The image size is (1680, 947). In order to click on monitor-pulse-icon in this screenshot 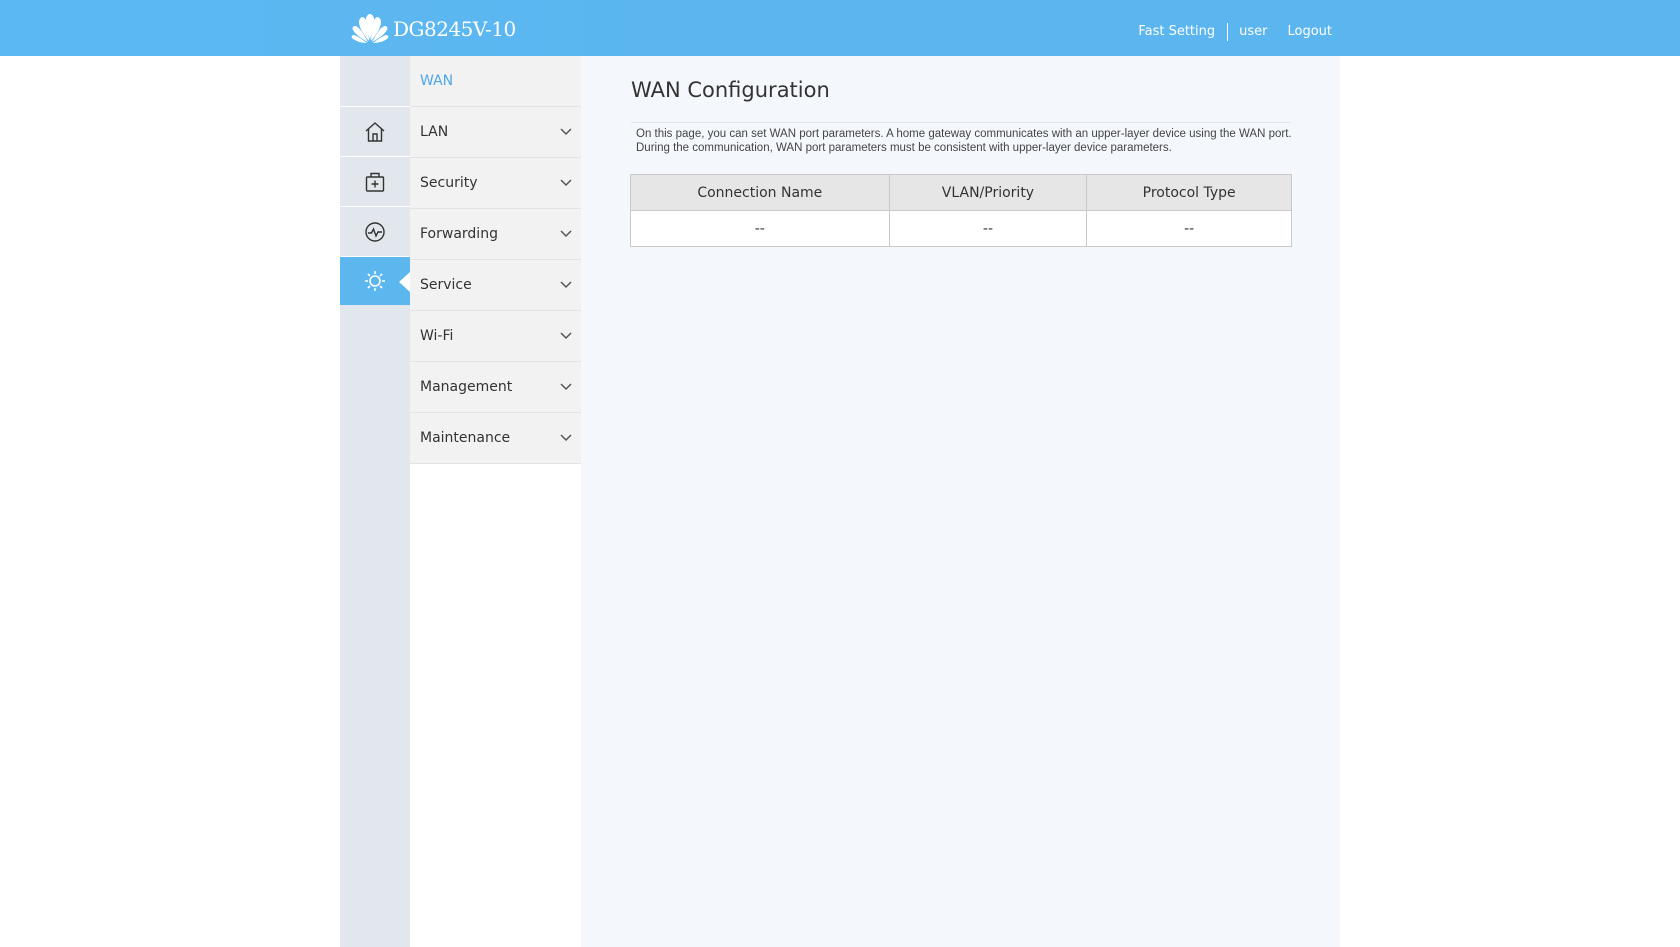, I will do `click(375, 231)`.